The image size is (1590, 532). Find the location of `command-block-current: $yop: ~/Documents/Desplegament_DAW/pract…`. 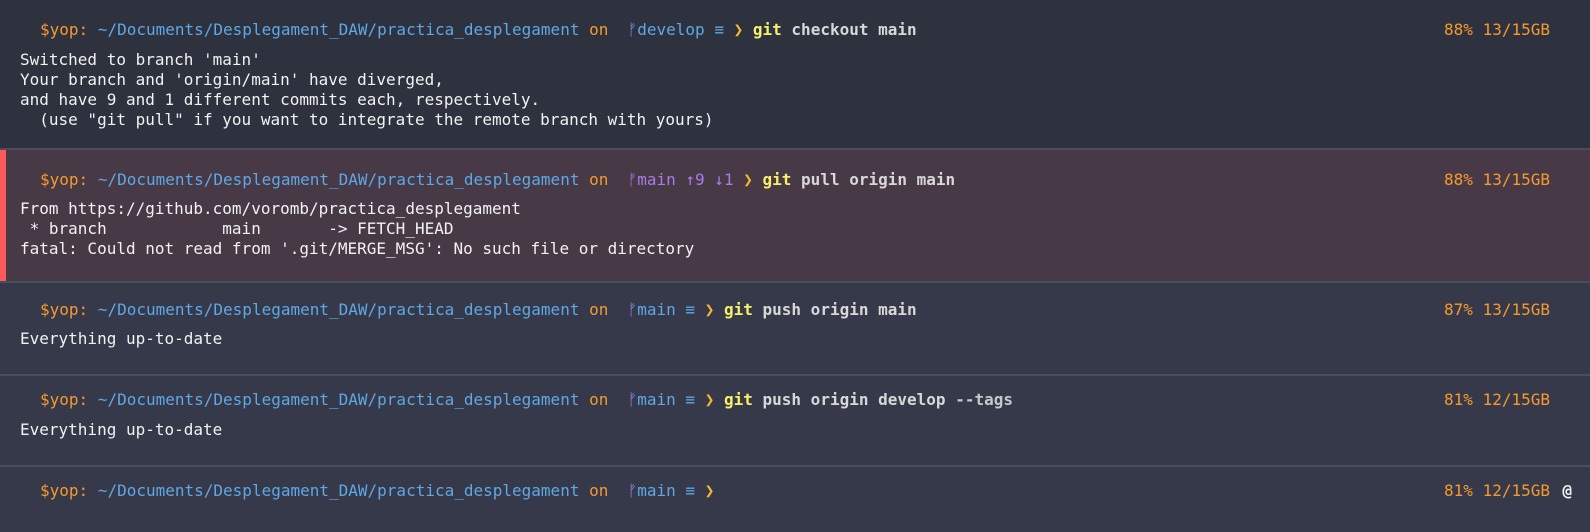

command-block-current: $yop: ~/Documents/Desplegament_DAW/pract… is located at coordinates (795, 499).